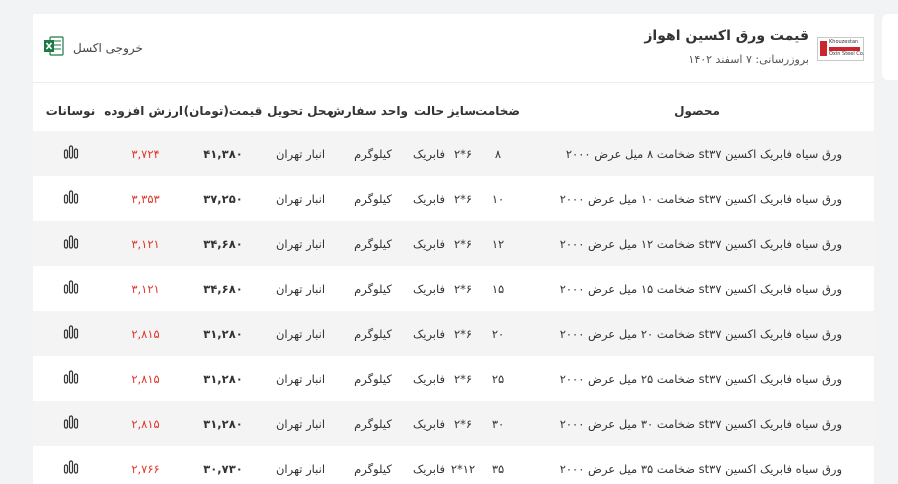 Image resolution: width=898 pixels, height=484 pixels. I want to click on side-panel-edge, so click(890, 47).